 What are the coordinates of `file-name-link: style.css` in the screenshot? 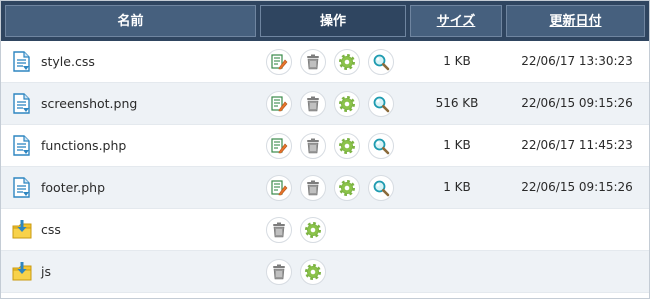 It's located at (68, 61).